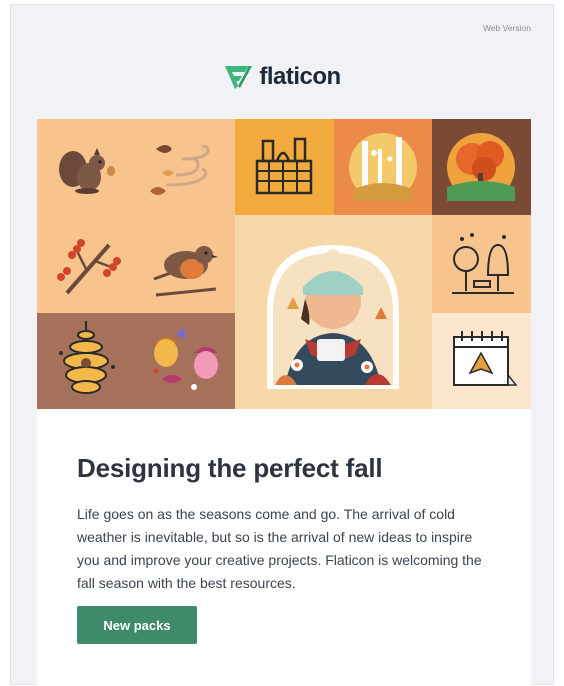 This screenshot has width=564, height=686. I want to click on tile-calendar, so click(481, 361).